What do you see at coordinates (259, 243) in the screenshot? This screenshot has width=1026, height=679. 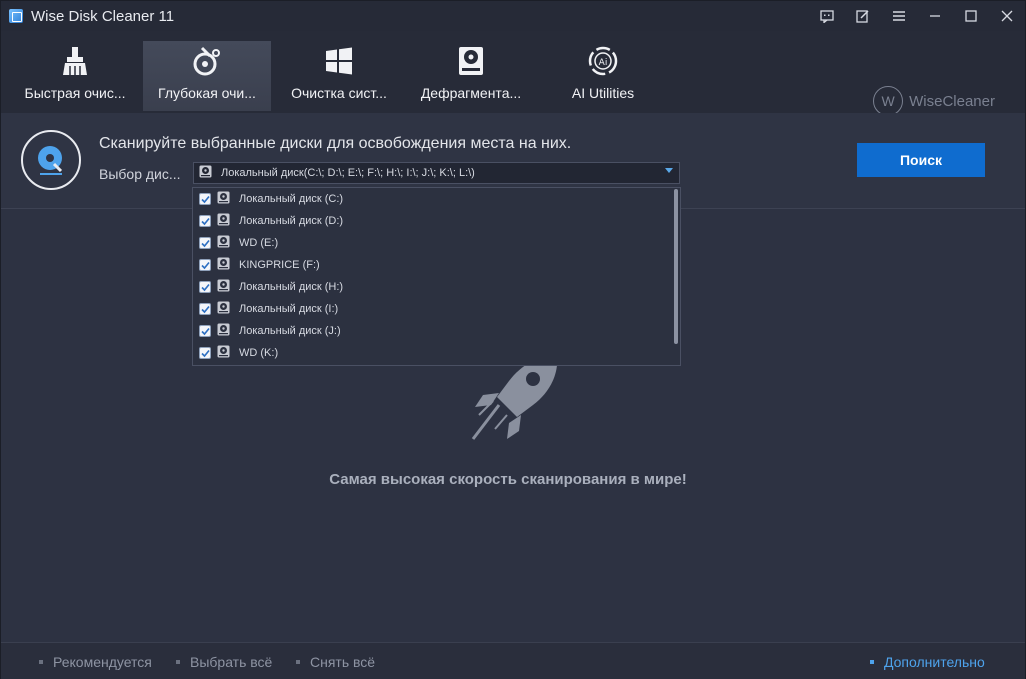 I see `drive-item-label: WD (E:)` at bounding box center [259, 243].